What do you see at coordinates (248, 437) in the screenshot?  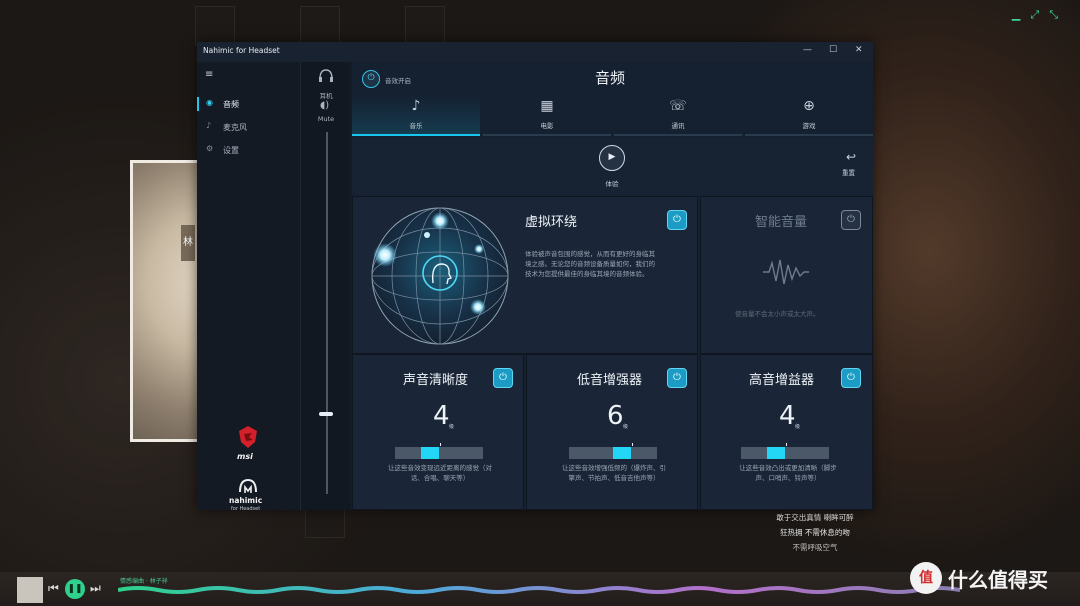 I see `msi-dragon-icon` at bounding box center [248, 437].